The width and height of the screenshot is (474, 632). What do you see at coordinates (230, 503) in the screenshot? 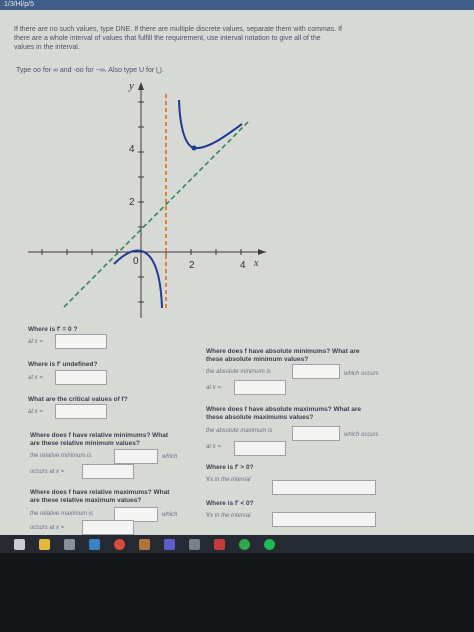
I see `q9-label: Where is f′ < 0?` at bounding box center [230, 503].